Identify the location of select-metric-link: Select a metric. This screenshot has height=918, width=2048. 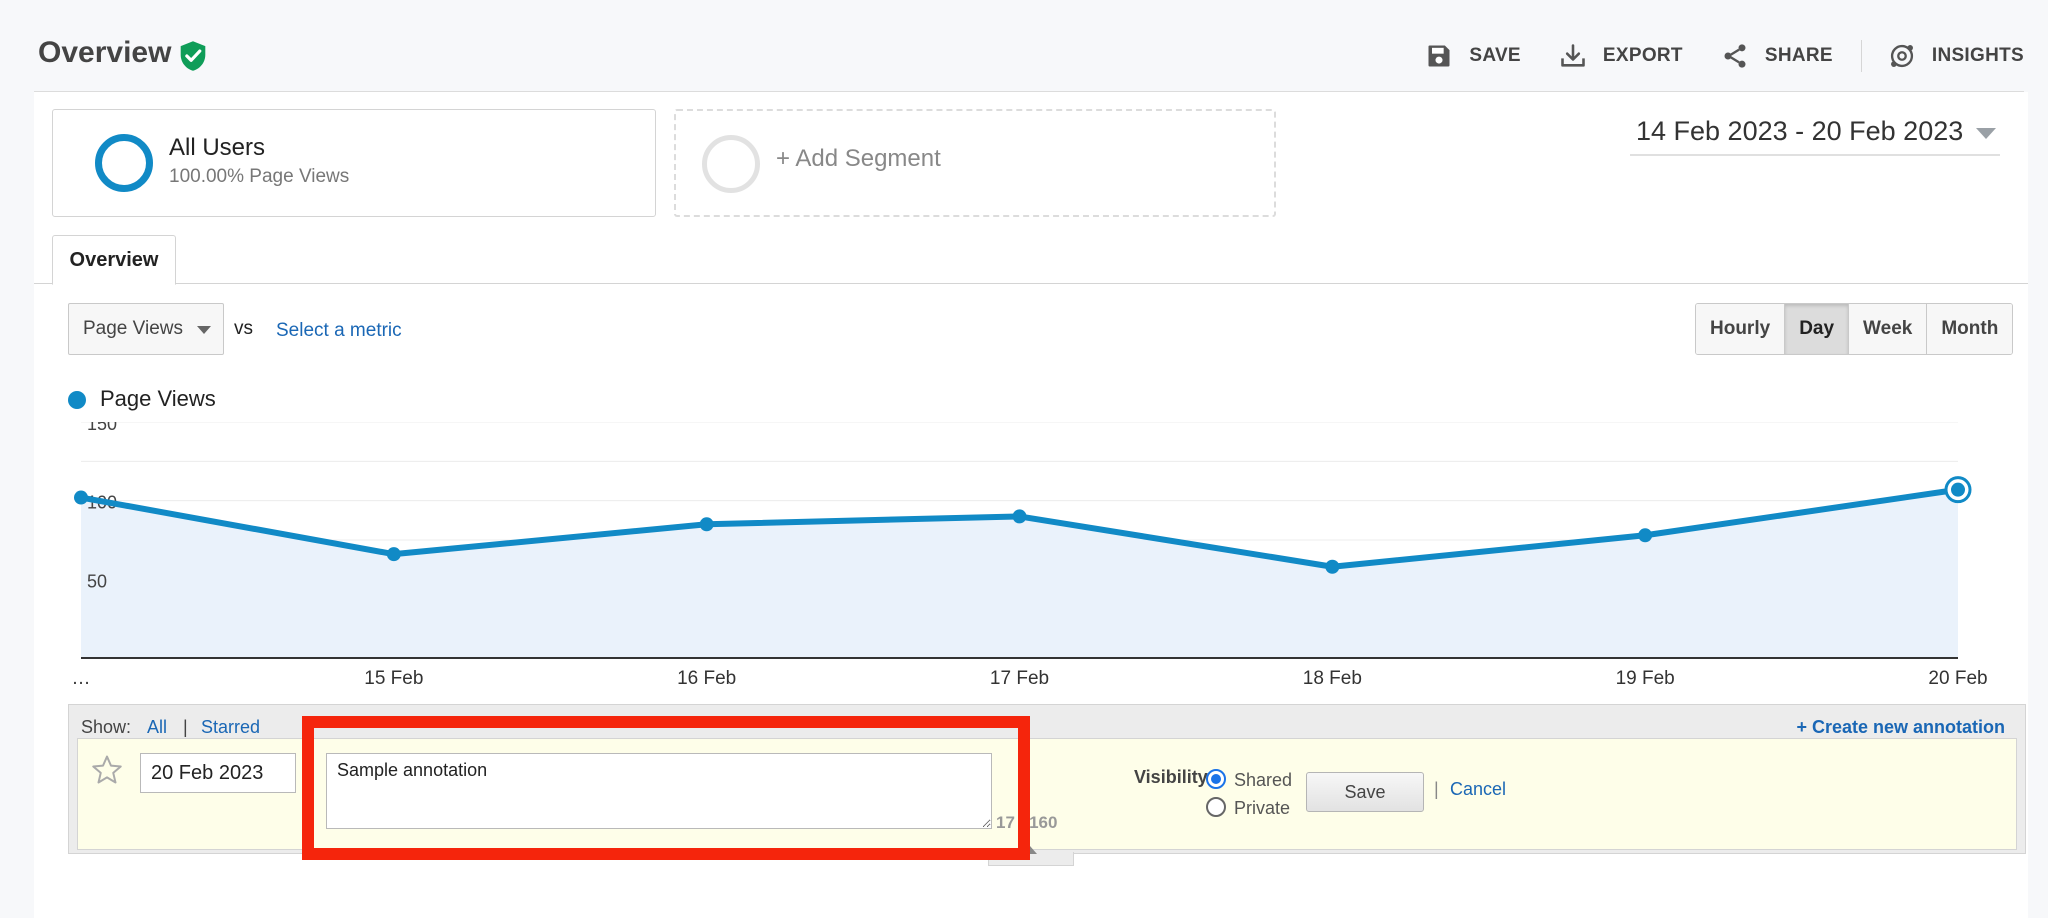
(339, 331).